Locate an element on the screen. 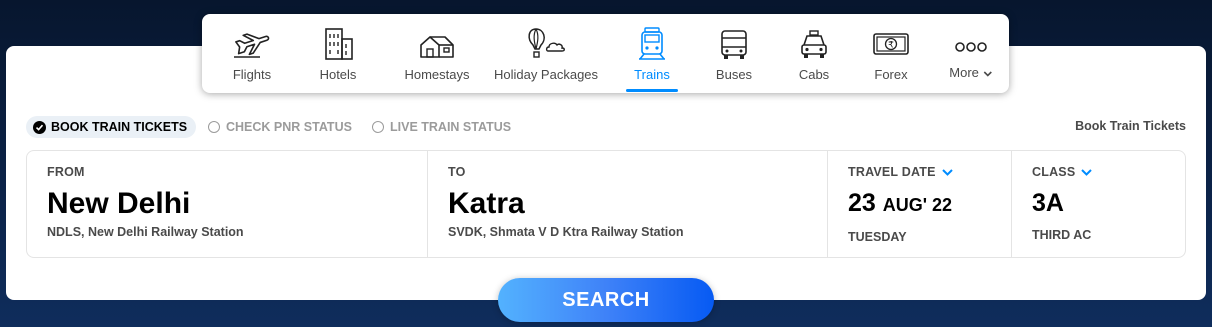 The image size is (1212, 327). nav-label-homestays: Homestays is located at coordinates (437, 74).